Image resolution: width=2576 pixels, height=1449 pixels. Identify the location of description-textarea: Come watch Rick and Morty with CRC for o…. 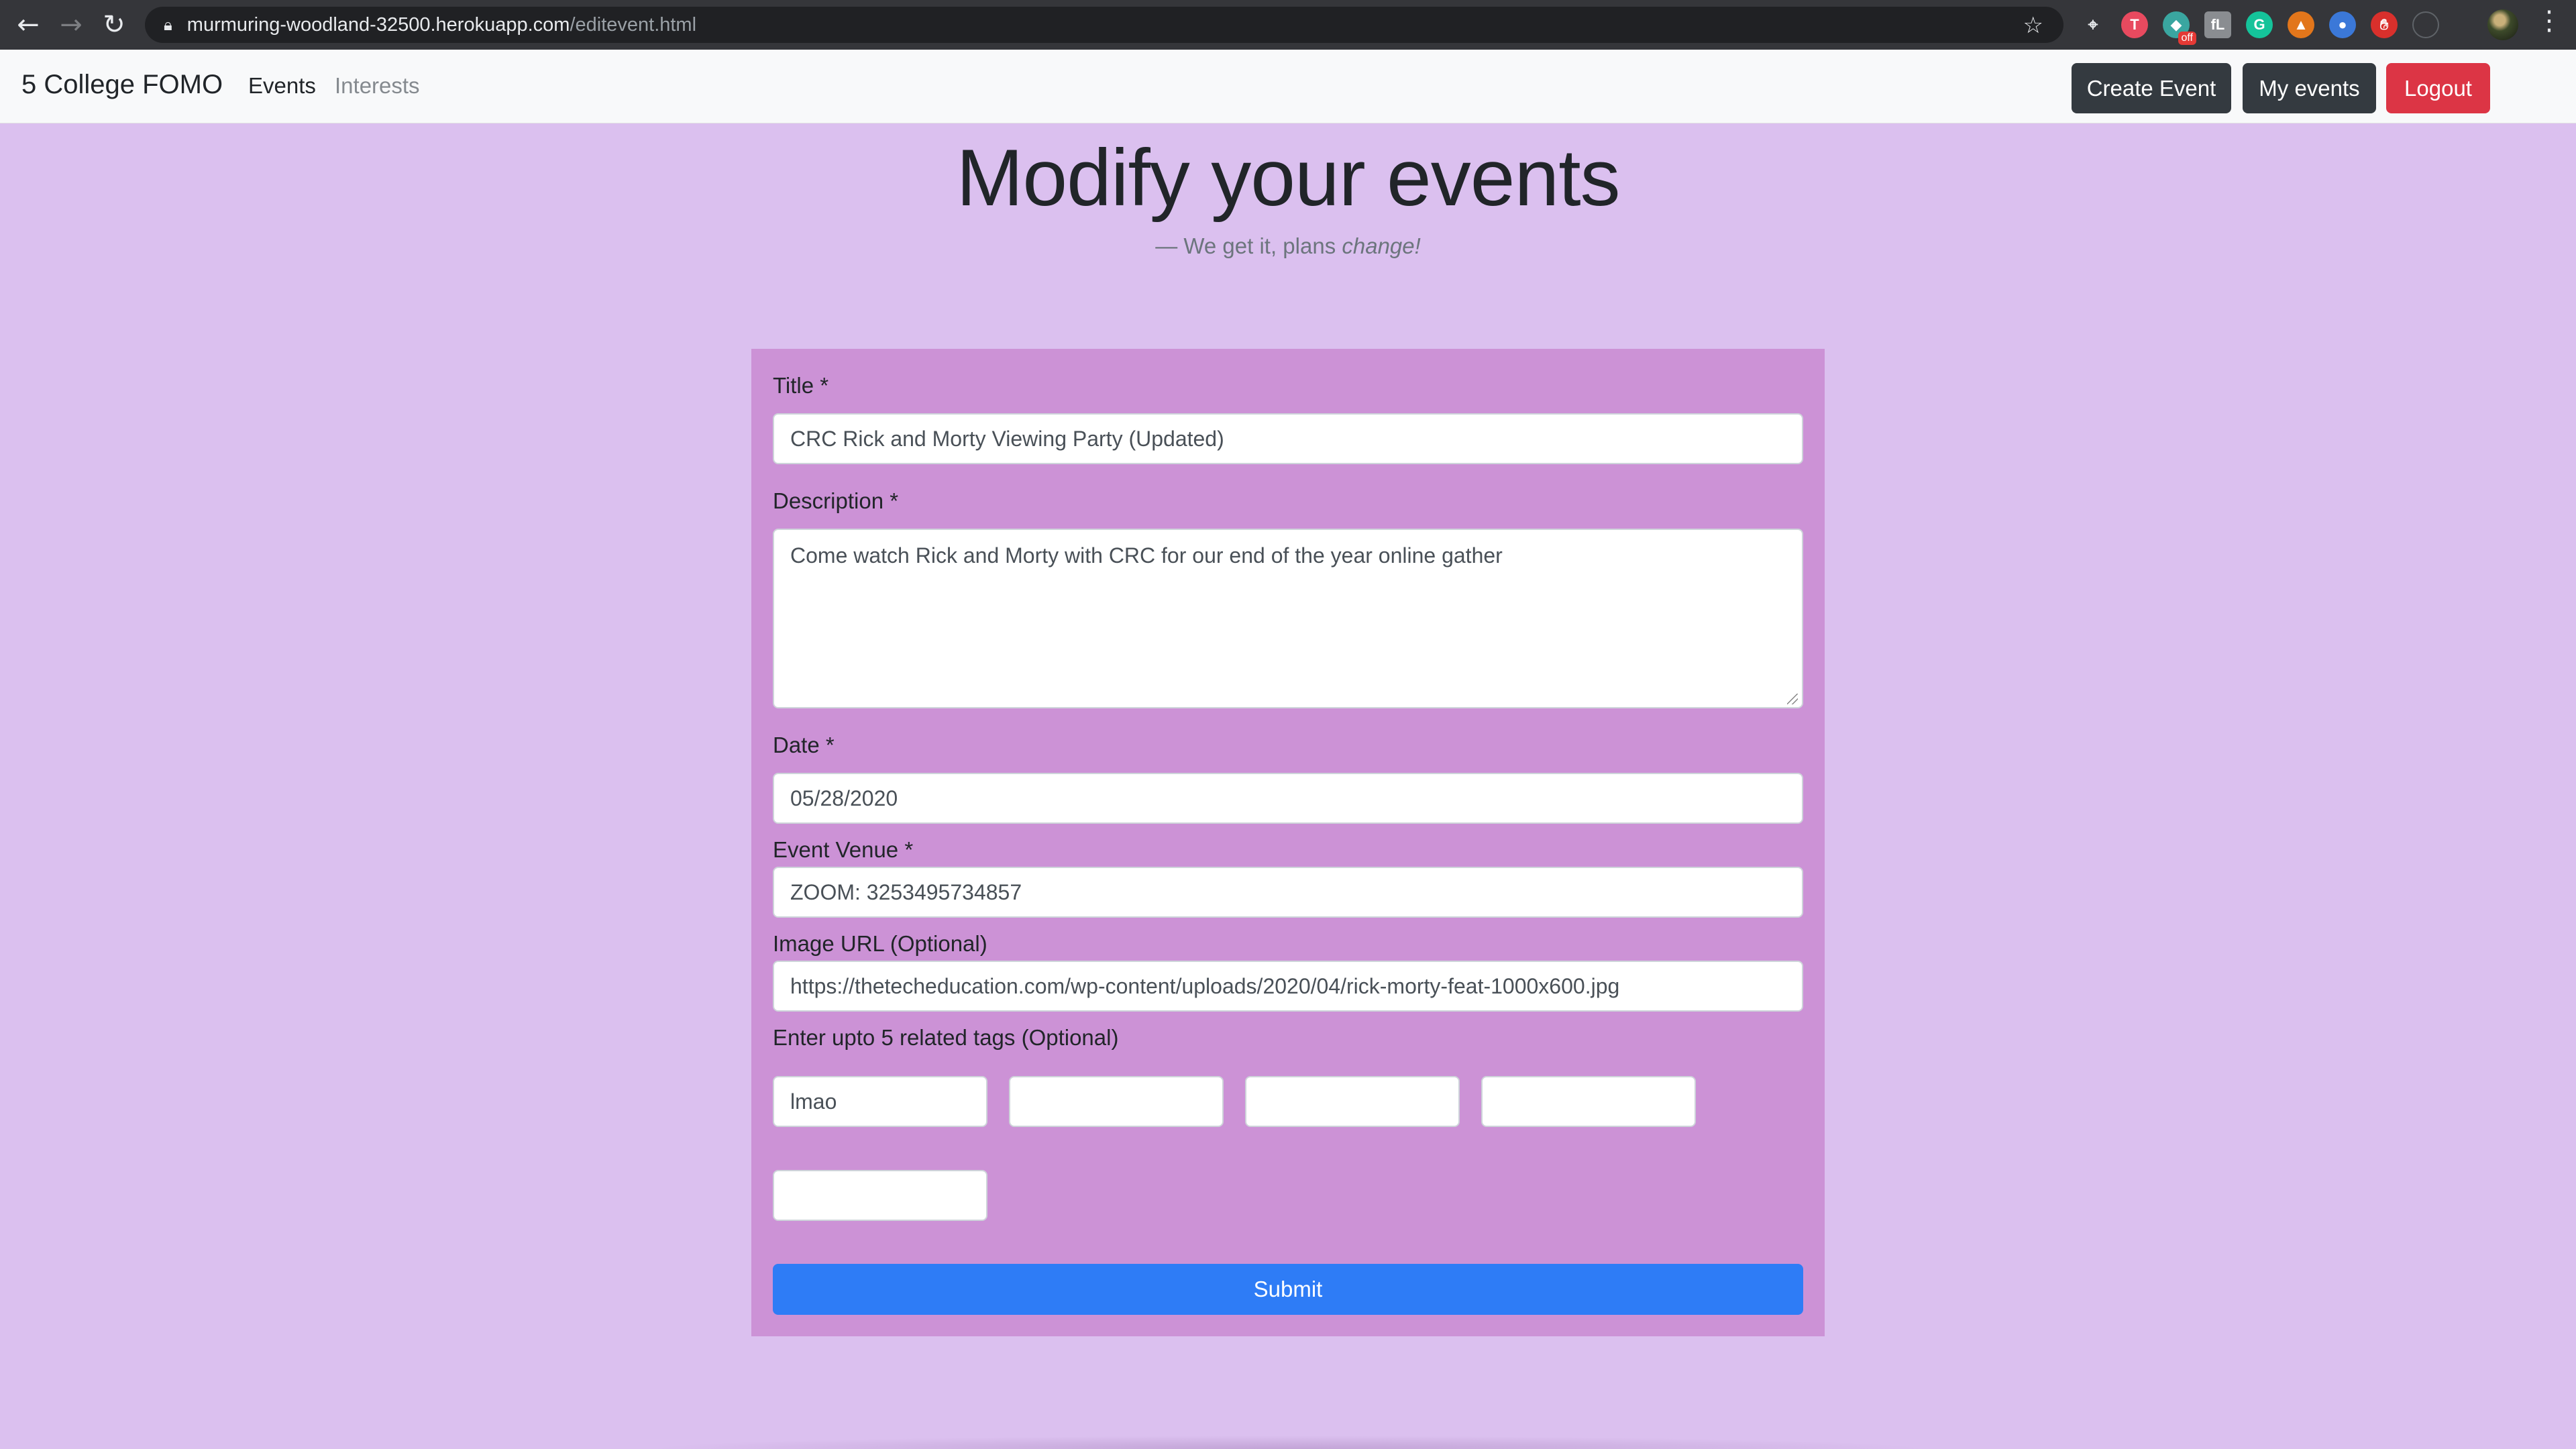
(1288, 618).